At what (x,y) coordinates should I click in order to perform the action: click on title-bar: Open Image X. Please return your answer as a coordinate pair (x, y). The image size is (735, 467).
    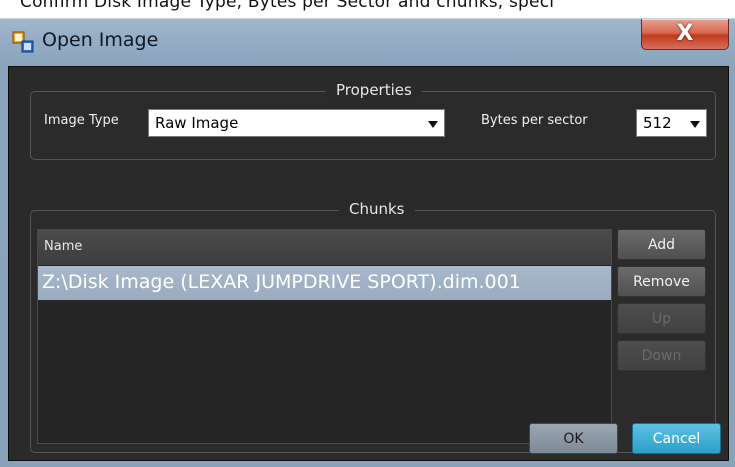
    Looking at the image, I should click on (367, 42).